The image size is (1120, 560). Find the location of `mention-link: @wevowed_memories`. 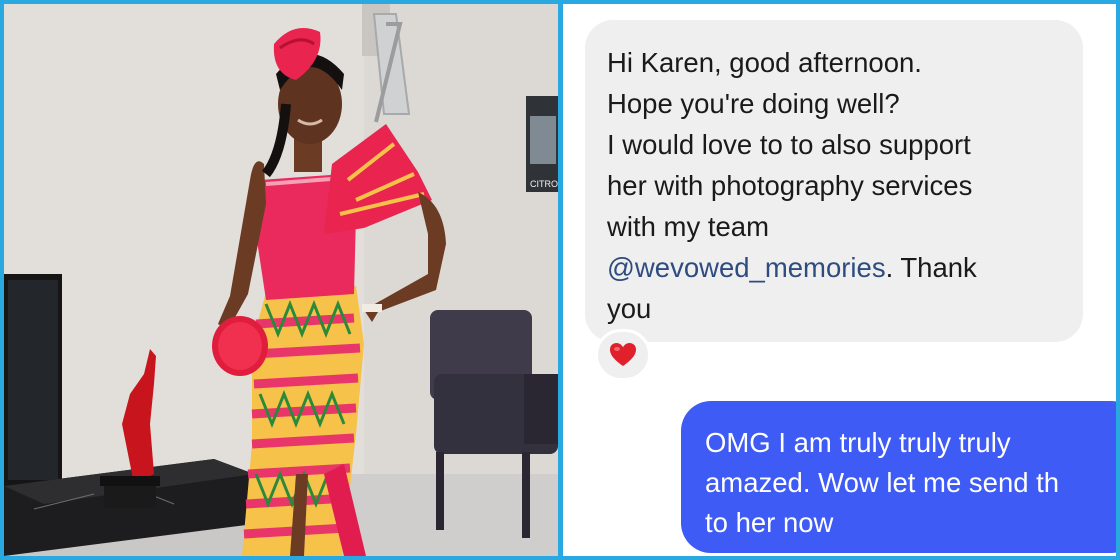

mention-link: @wevowed_memories is located at coordinates (746, 267).